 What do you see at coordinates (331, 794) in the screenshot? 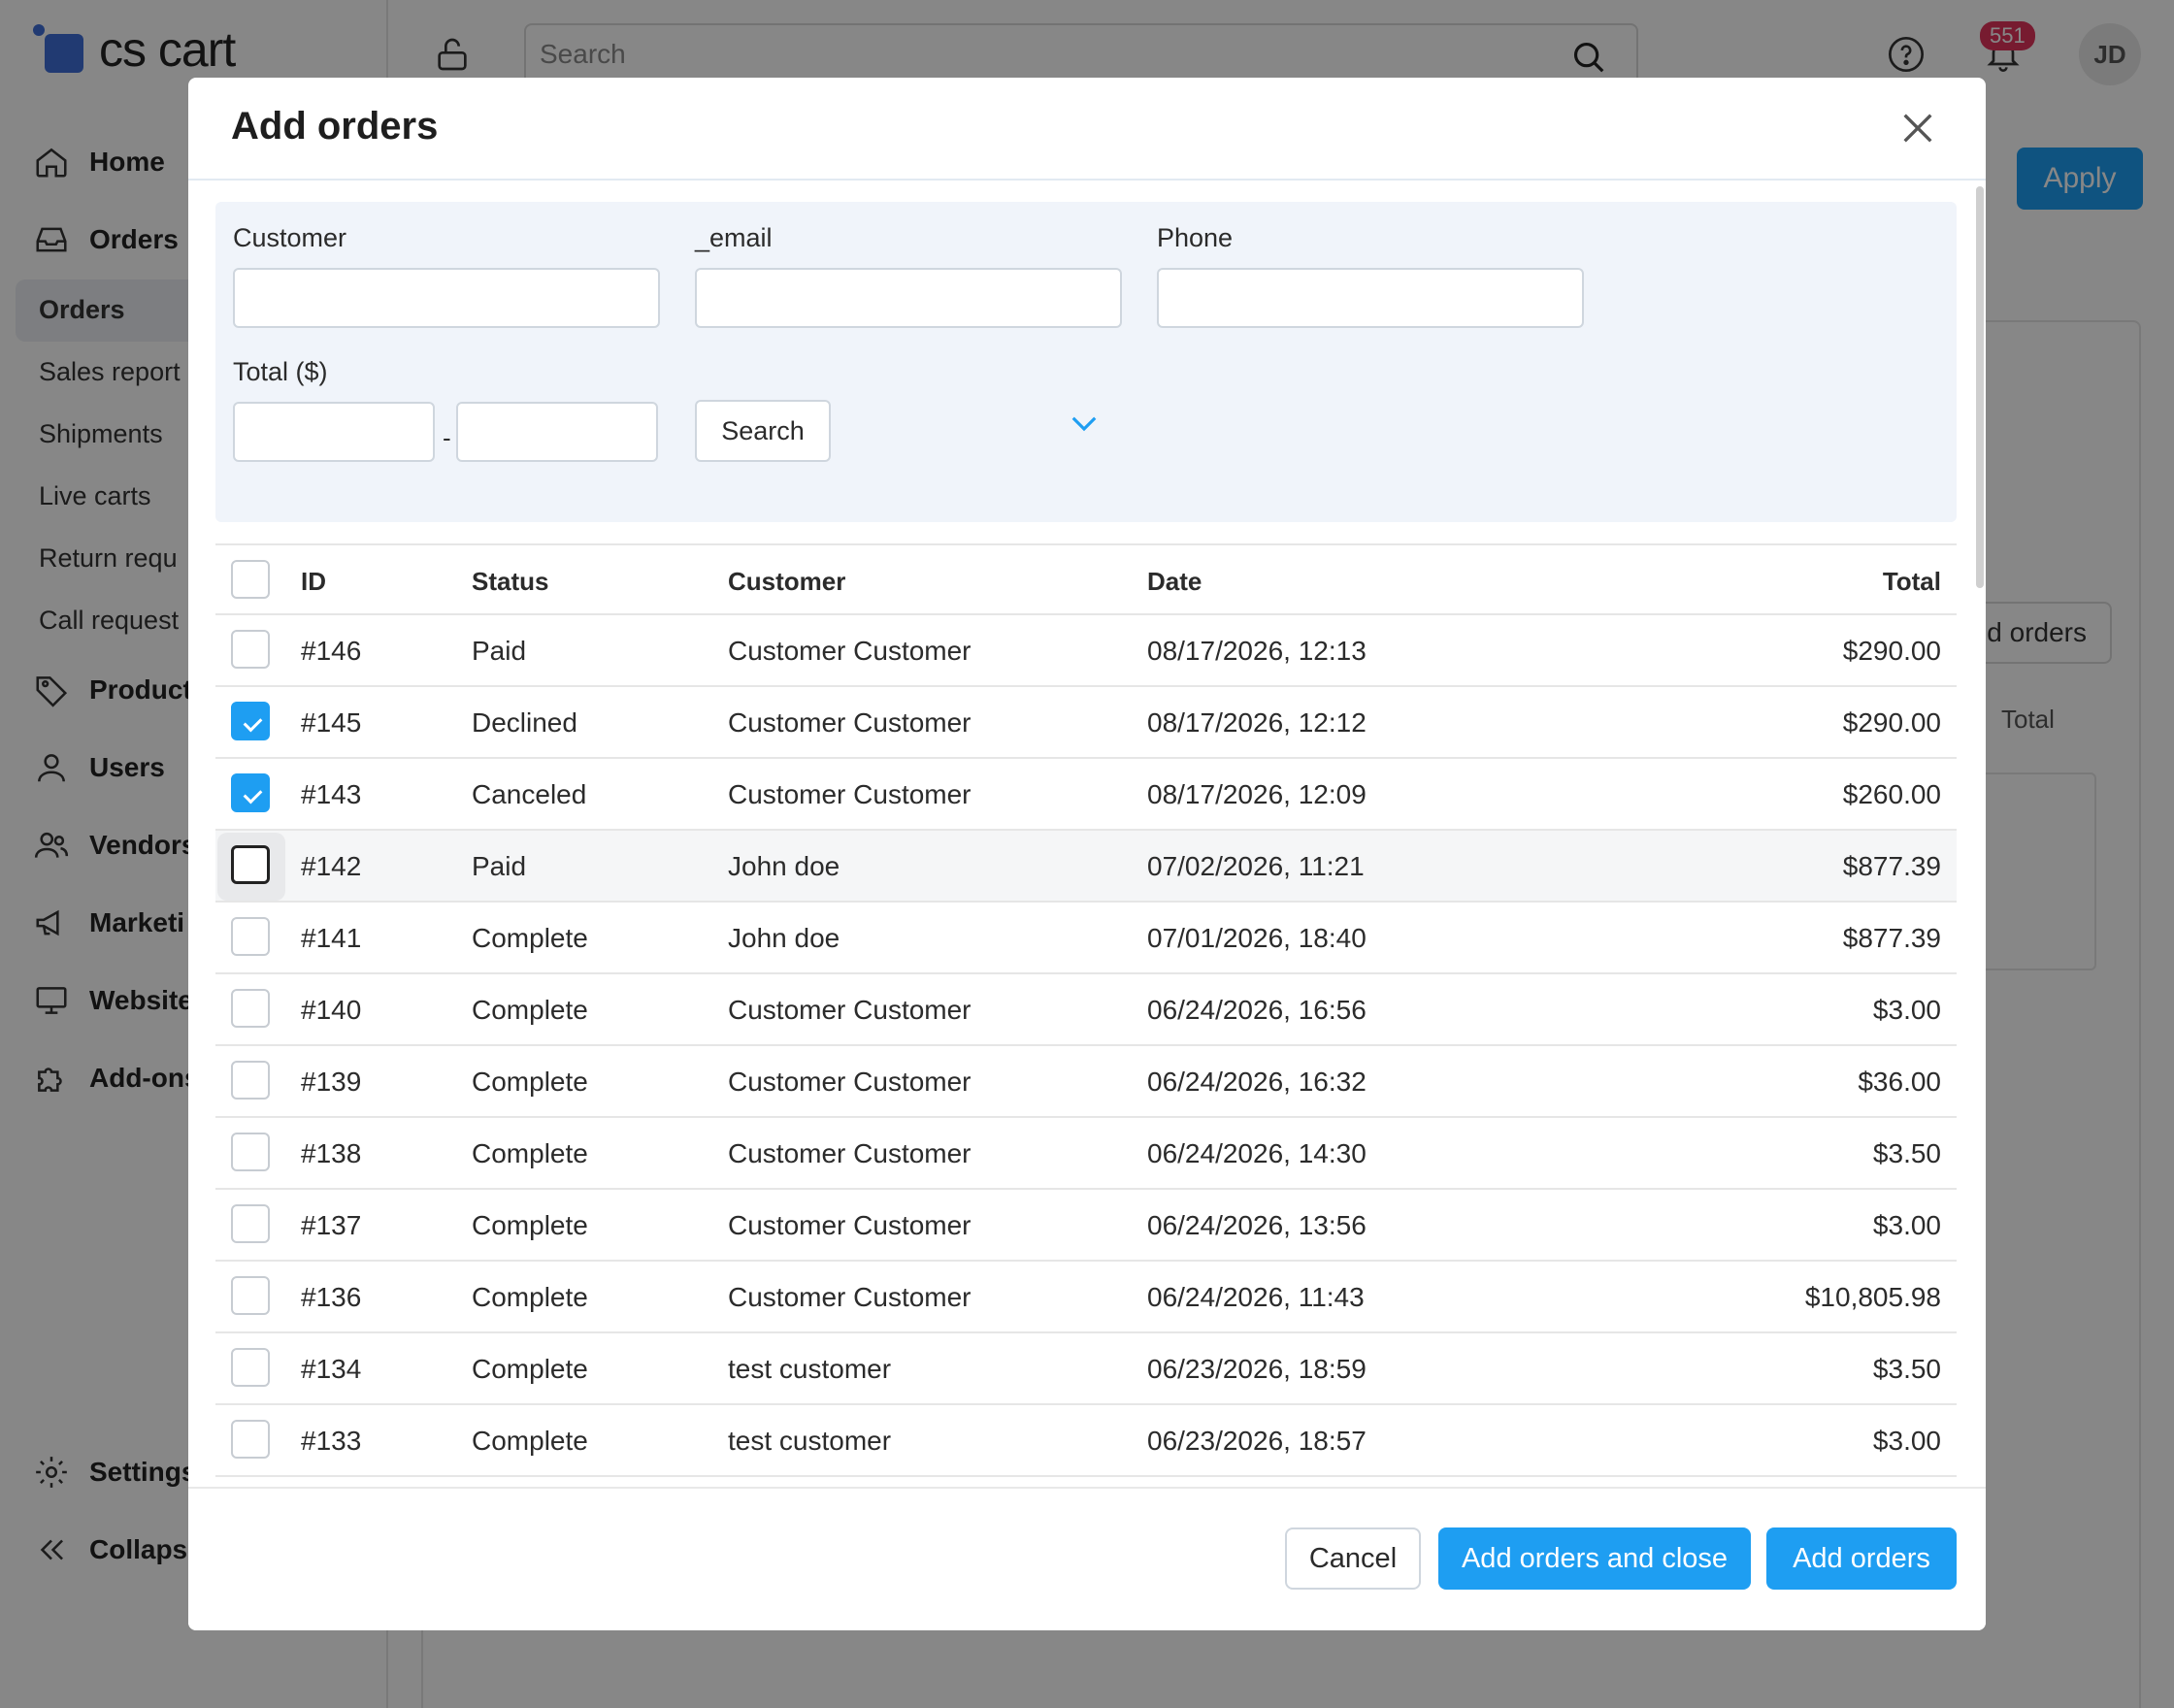
I see `order-id: #143` at bounding box center [331, 794].